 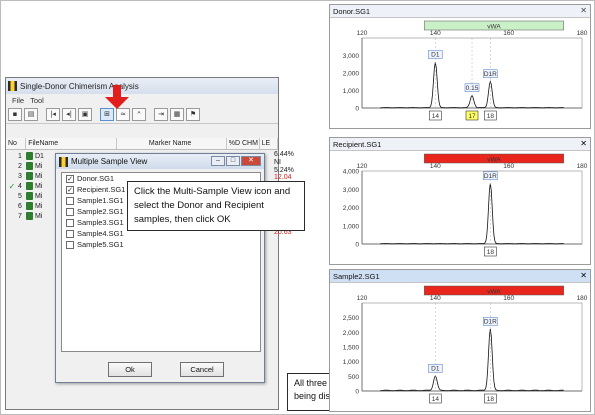 I want to click on export-icon: ⇥, so click(x=161, y=114).